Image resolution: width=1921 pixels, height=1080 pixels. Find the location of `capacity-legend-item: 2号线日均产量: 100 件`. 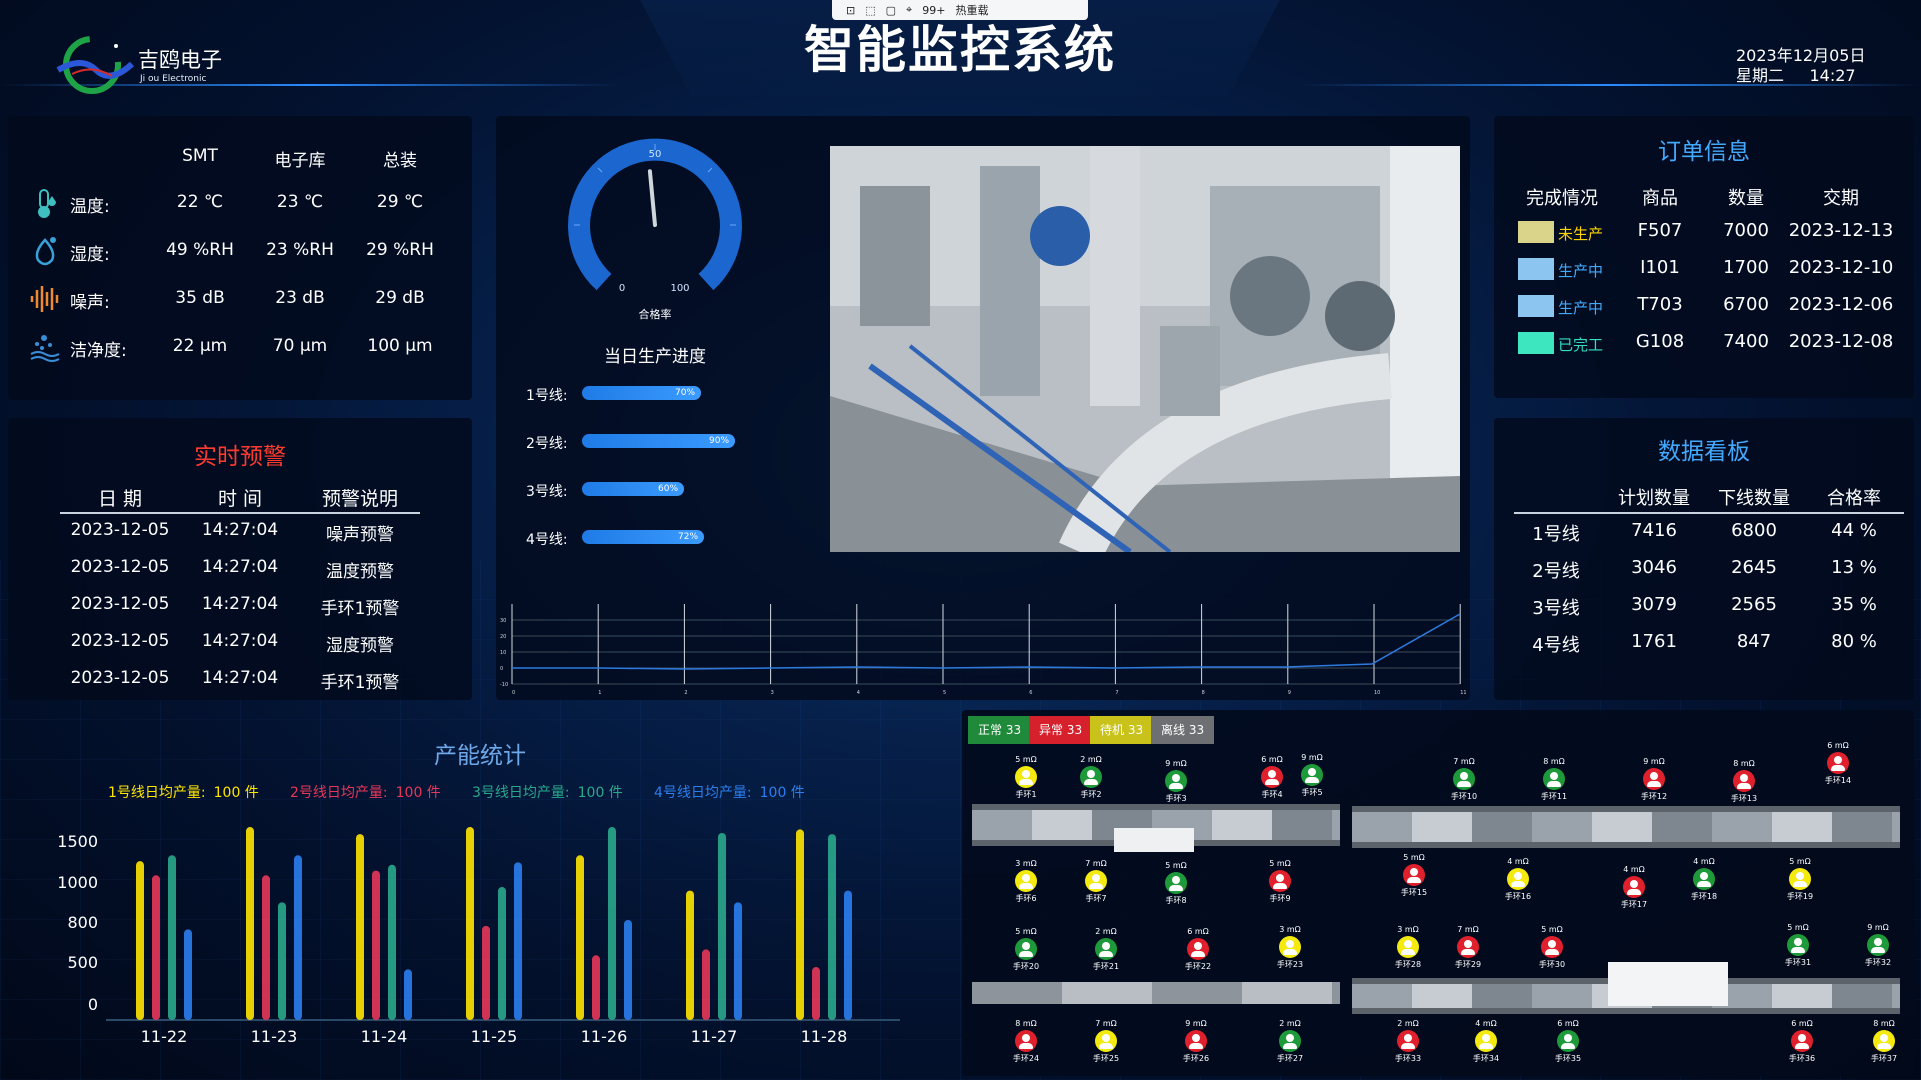

capacity-legend-item: 2号线日均产量: 100 件 is located at coordinates (365, 792).